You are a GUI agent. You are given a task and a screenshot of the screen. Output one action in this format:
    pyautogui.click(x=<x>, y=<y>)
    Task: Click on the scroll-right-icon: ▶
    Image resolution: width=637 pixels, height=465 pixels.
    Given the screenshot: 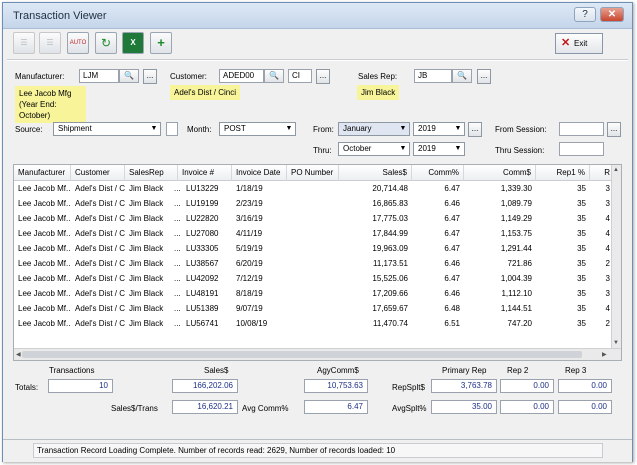 What is the action you would take?
    pyautogui.click(x=604, y=354)
    